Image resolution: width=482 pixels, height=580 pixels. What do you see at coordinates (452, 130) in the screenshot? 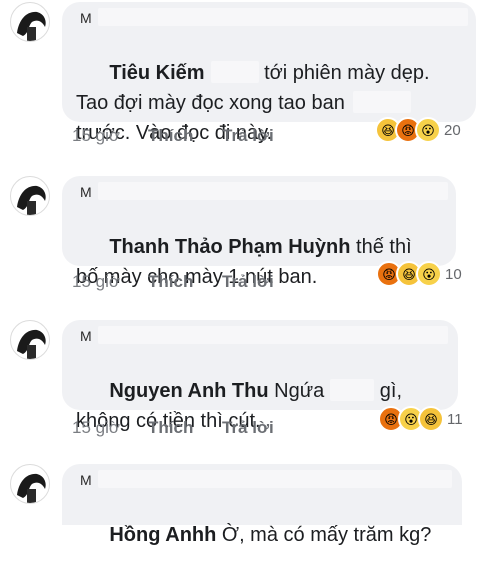
I see `reaction-count: 20` at bounding box center [452, 130].